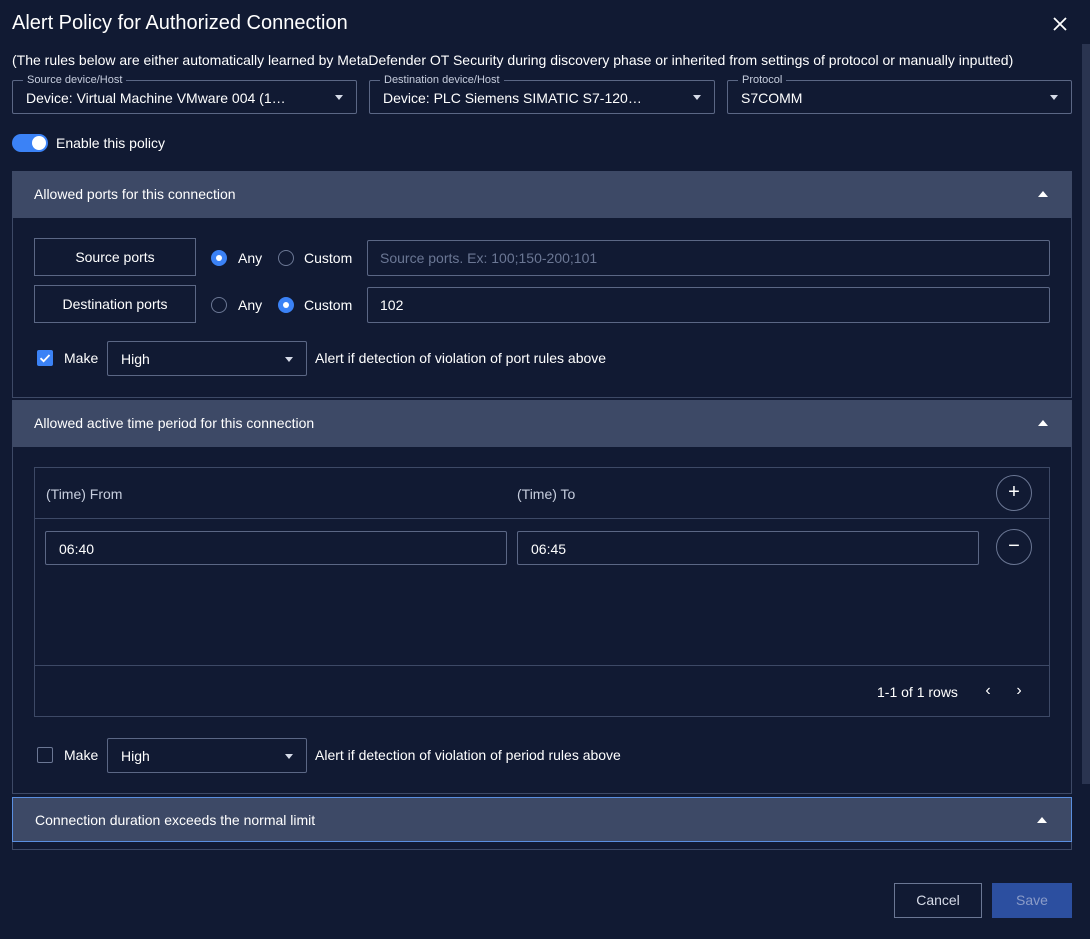  Describe the element at coordinates (276, 548) in the screenshot. I see `time-from-input: 06:40` at that location.